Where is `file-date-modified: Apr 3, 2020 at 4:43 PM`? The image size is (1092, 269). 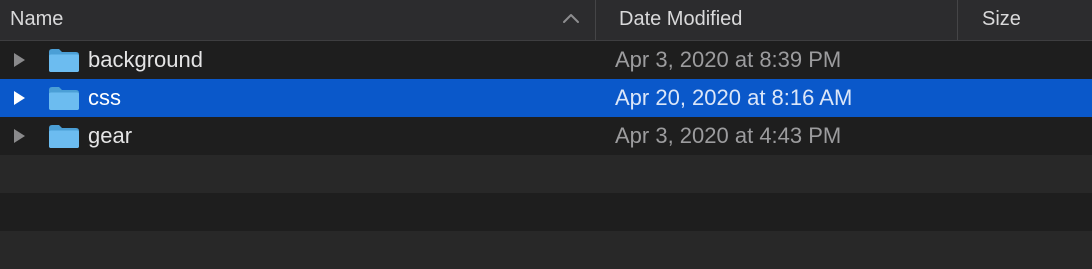
file-date-modified: Apr 3, 2020 at 4:43 PM is located at coordinates (728, 135).